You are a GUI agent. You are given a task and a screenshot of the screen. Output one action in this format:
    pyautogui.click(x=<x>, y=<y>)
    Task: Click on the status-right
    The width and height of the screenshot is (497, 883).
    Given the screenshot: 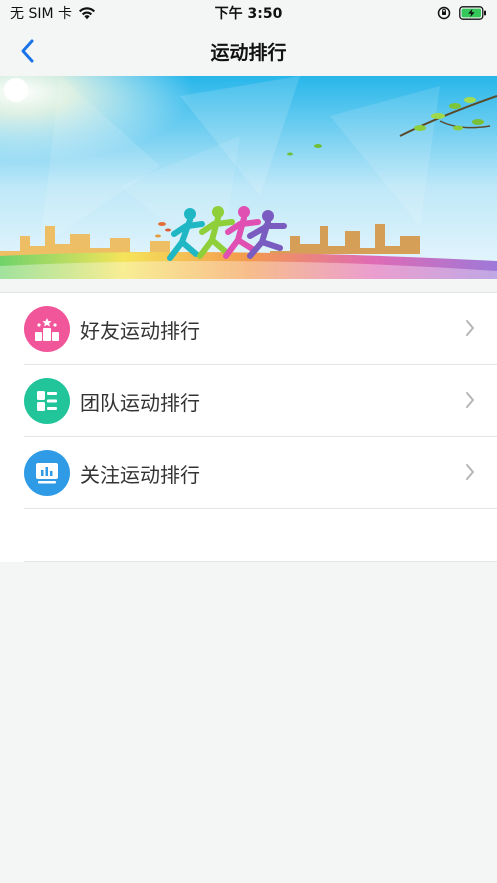 What is the action you would take?
    pyautogui.click(x=467, y=13)
    